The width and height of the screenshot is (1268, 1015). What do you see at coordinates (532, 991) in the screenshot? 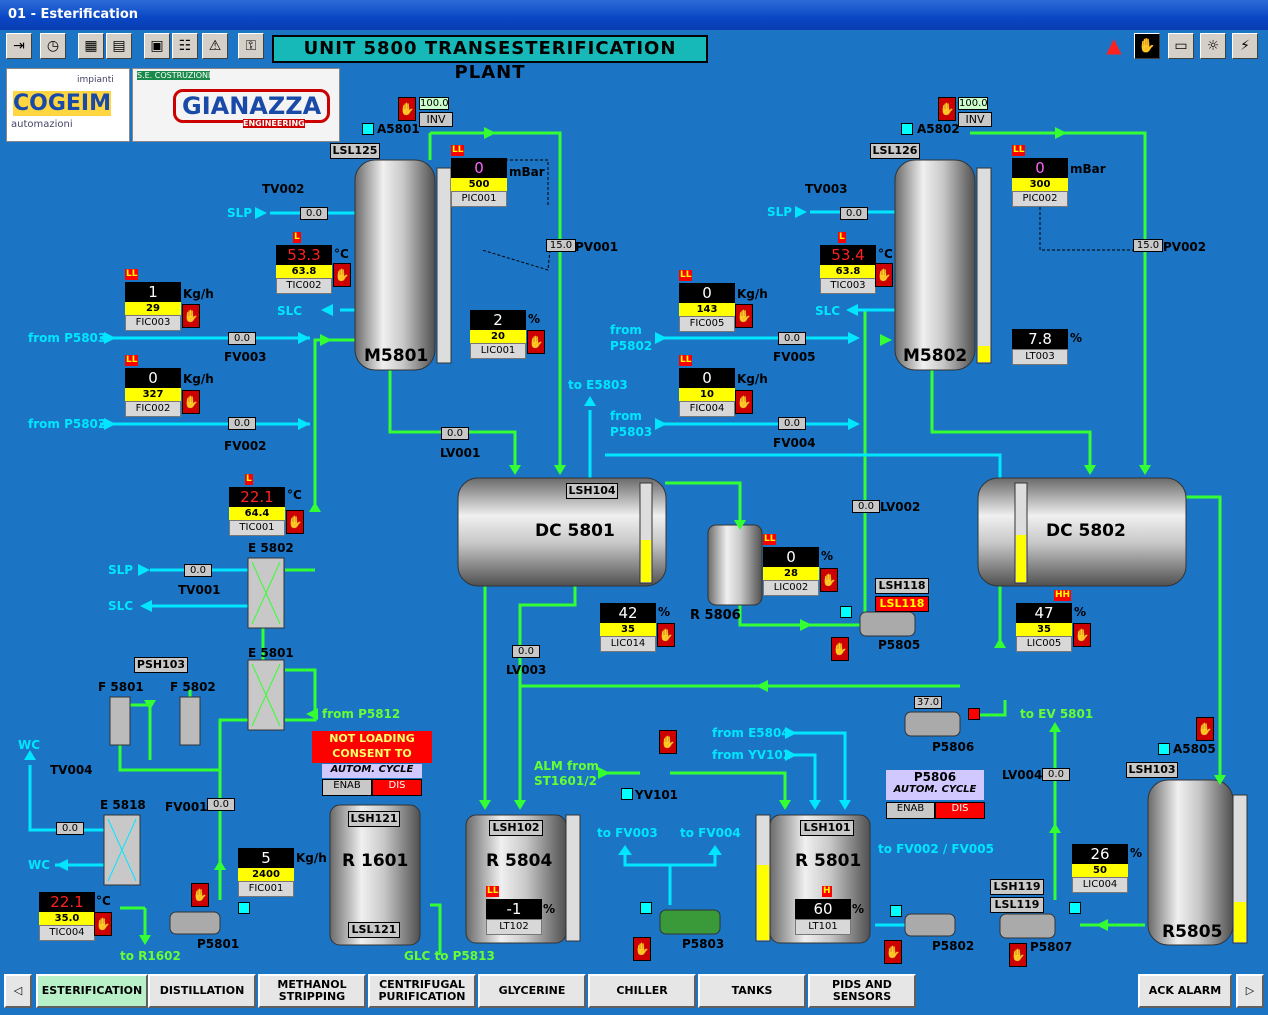
I see `nav-glycerine: GLYCERINE` at bounding box center [532, 991].